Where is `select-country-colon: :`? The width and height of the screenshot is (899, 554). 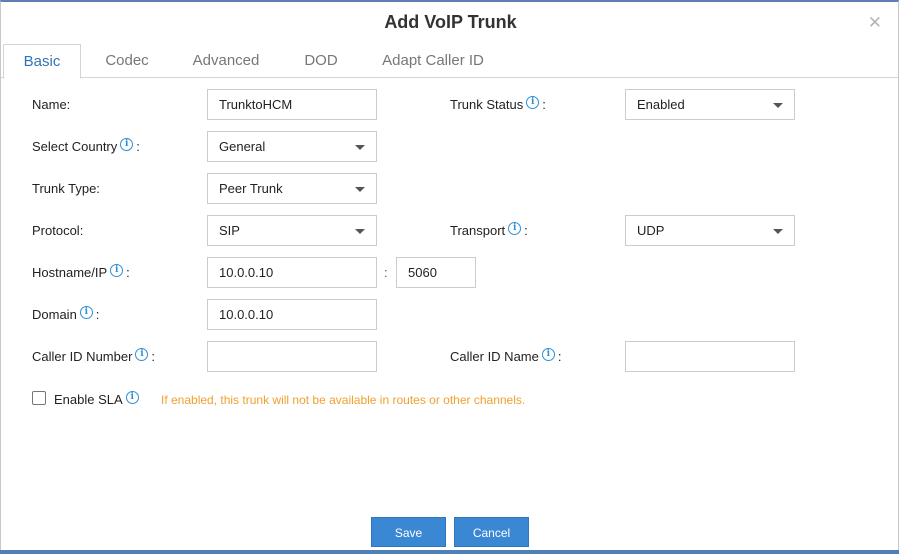 select-country-colon: : is located at coordinates (138, 146).